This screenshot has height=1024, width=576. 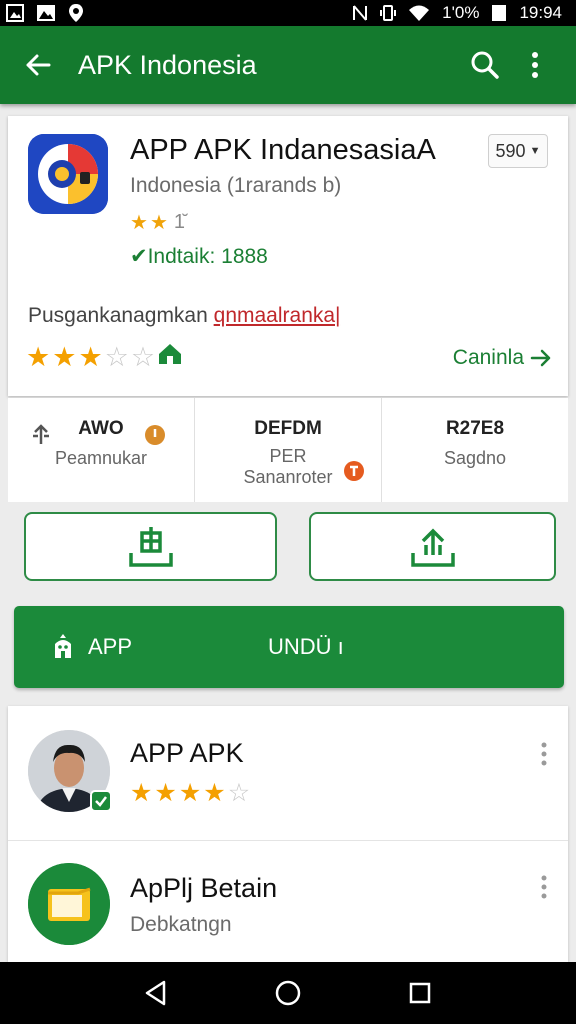 I want to click on list-item: APP APK ★ ★ ★ ★ ☆, so click(x=288, y=773).